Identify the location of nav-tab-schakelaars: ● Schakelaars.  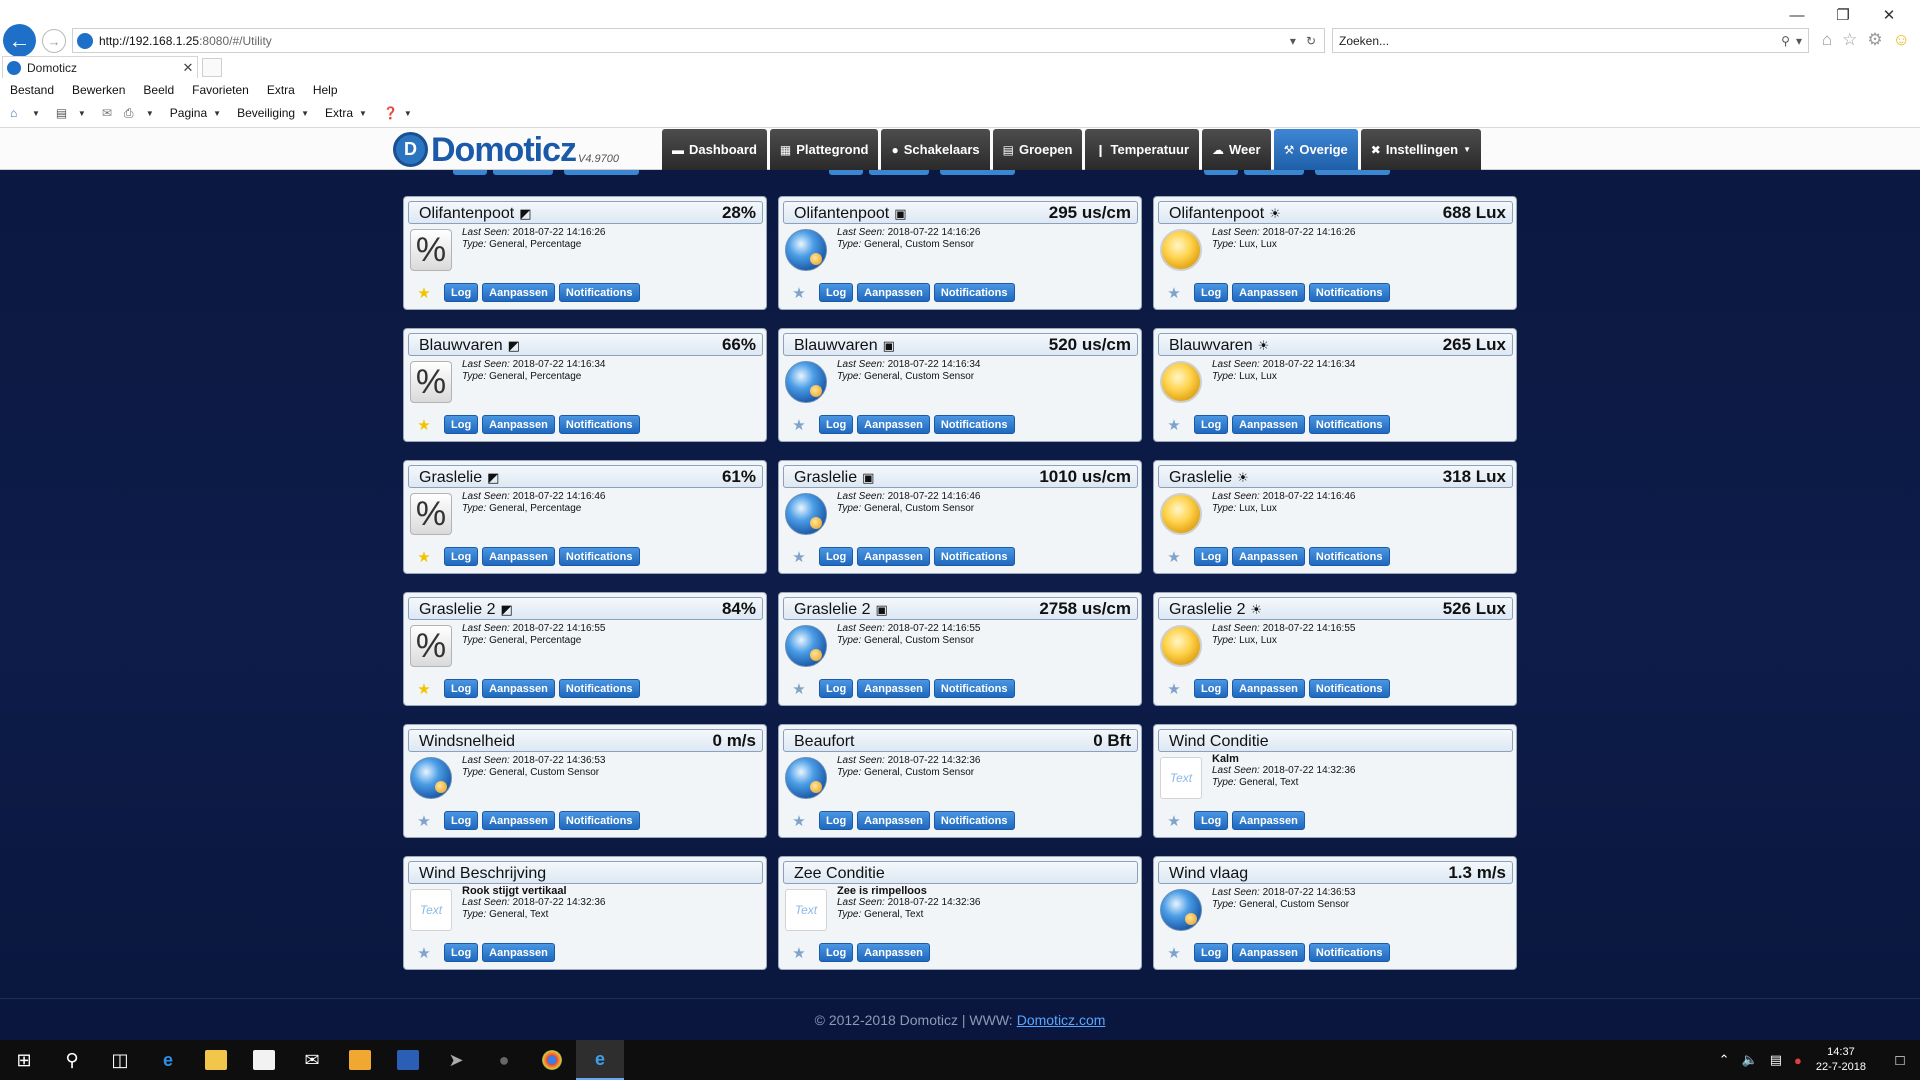
(935, 149).